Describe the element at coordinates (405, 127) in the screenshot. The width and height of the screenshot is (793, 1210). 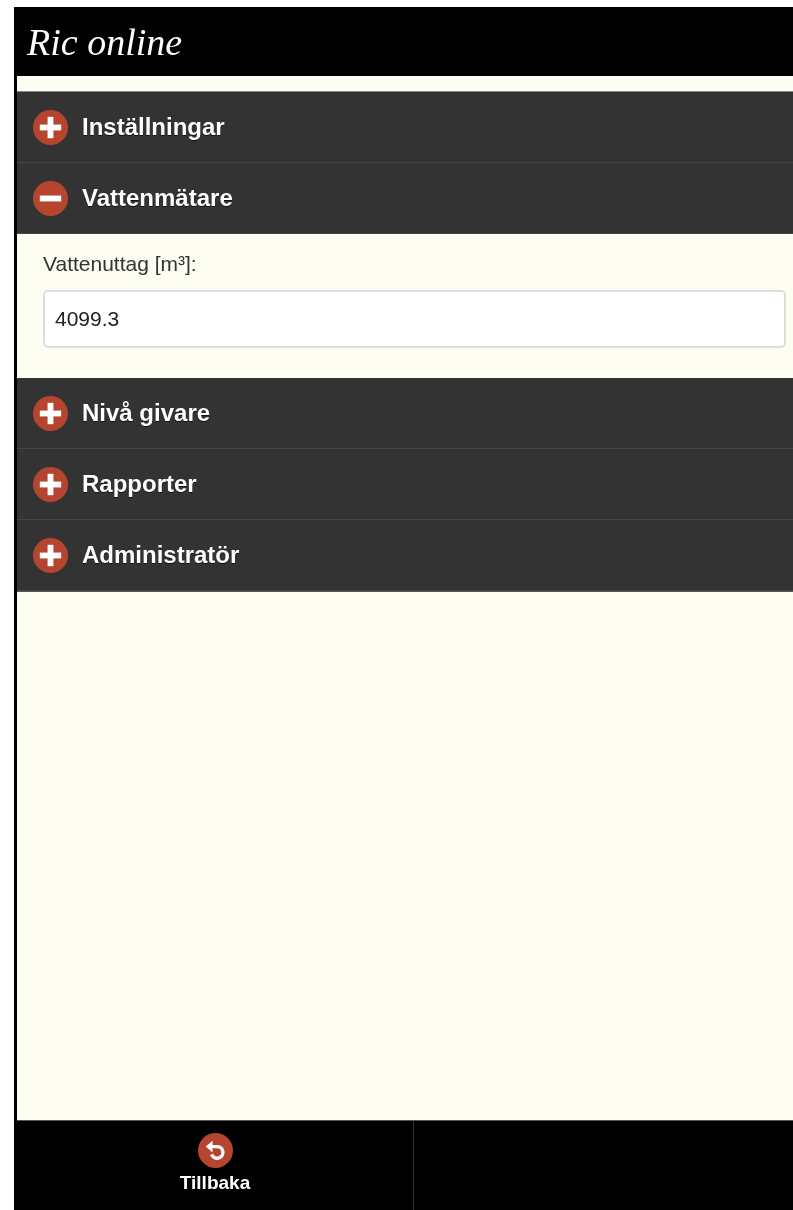
I see `accordion-header: Inställningar` at that location.